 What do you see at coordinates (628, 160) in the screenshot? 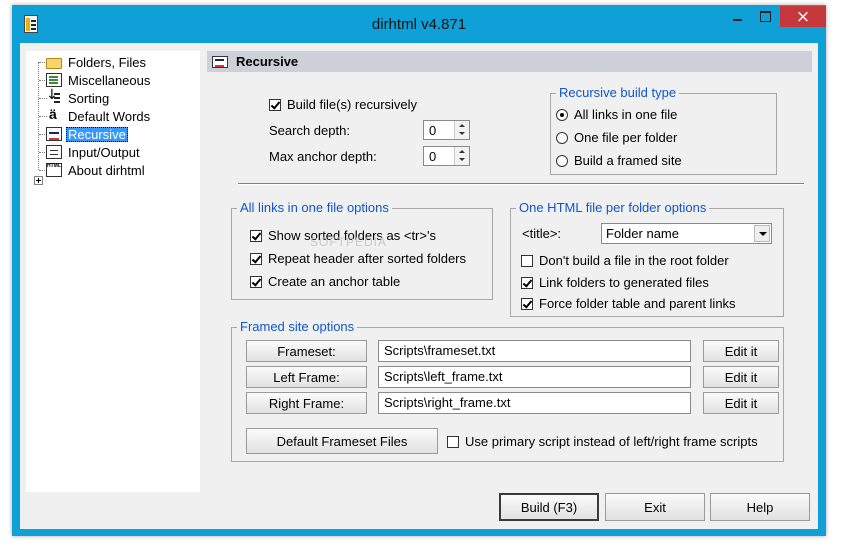
I see `radio-label: Build a framed site` at bounding box center [628, 160].